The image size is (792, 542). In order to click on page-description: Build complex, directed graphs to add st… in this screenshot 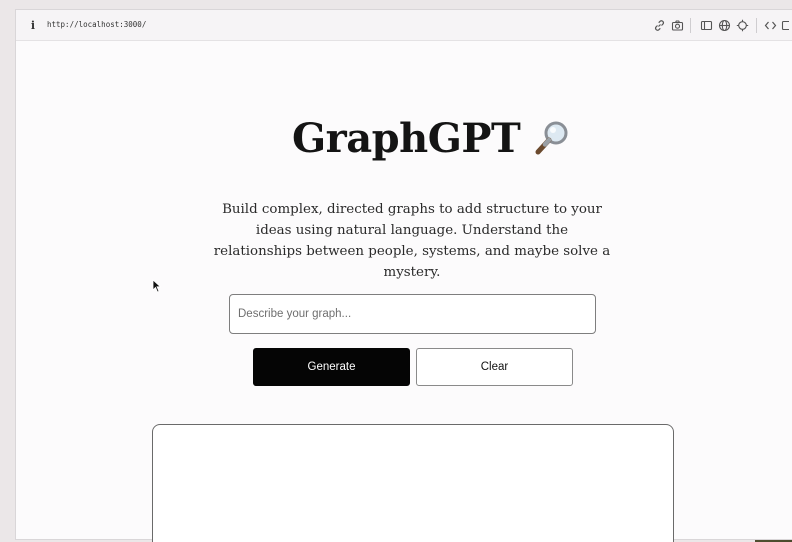, I will do `click(412, 241)`.